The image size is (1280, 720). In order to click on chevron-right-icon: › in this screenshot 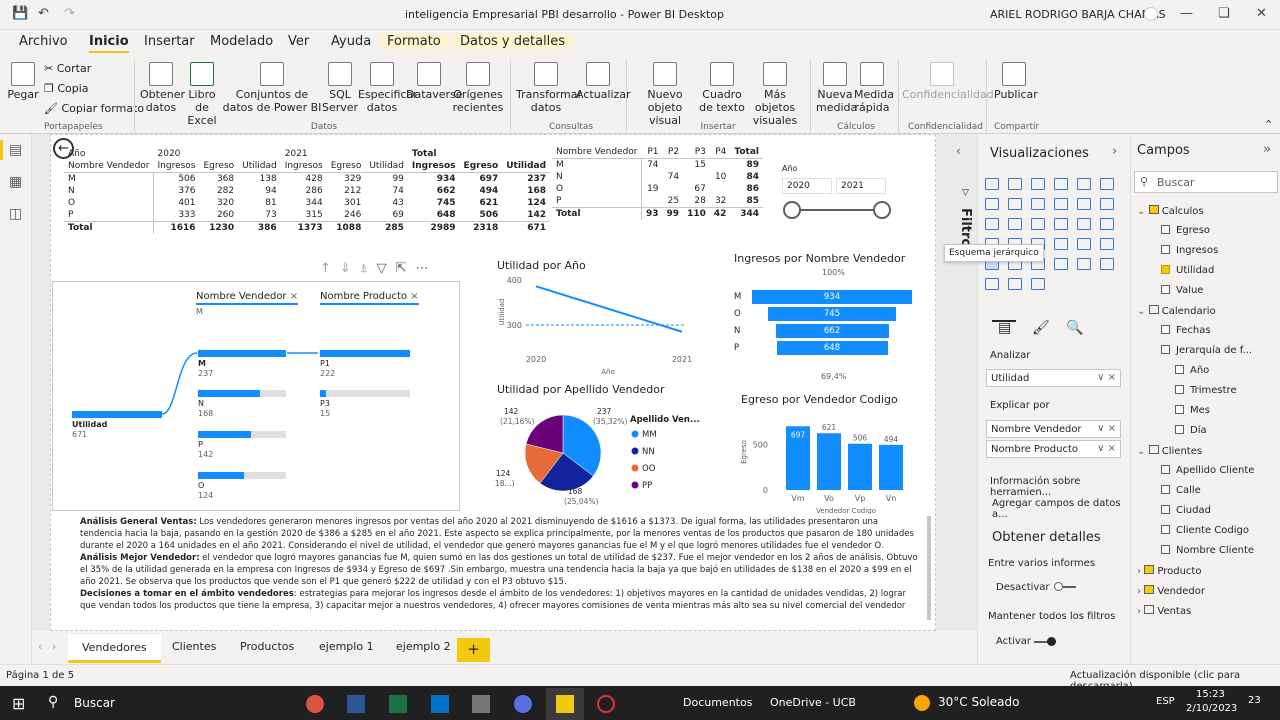, I will do `click(1139, 611)`.